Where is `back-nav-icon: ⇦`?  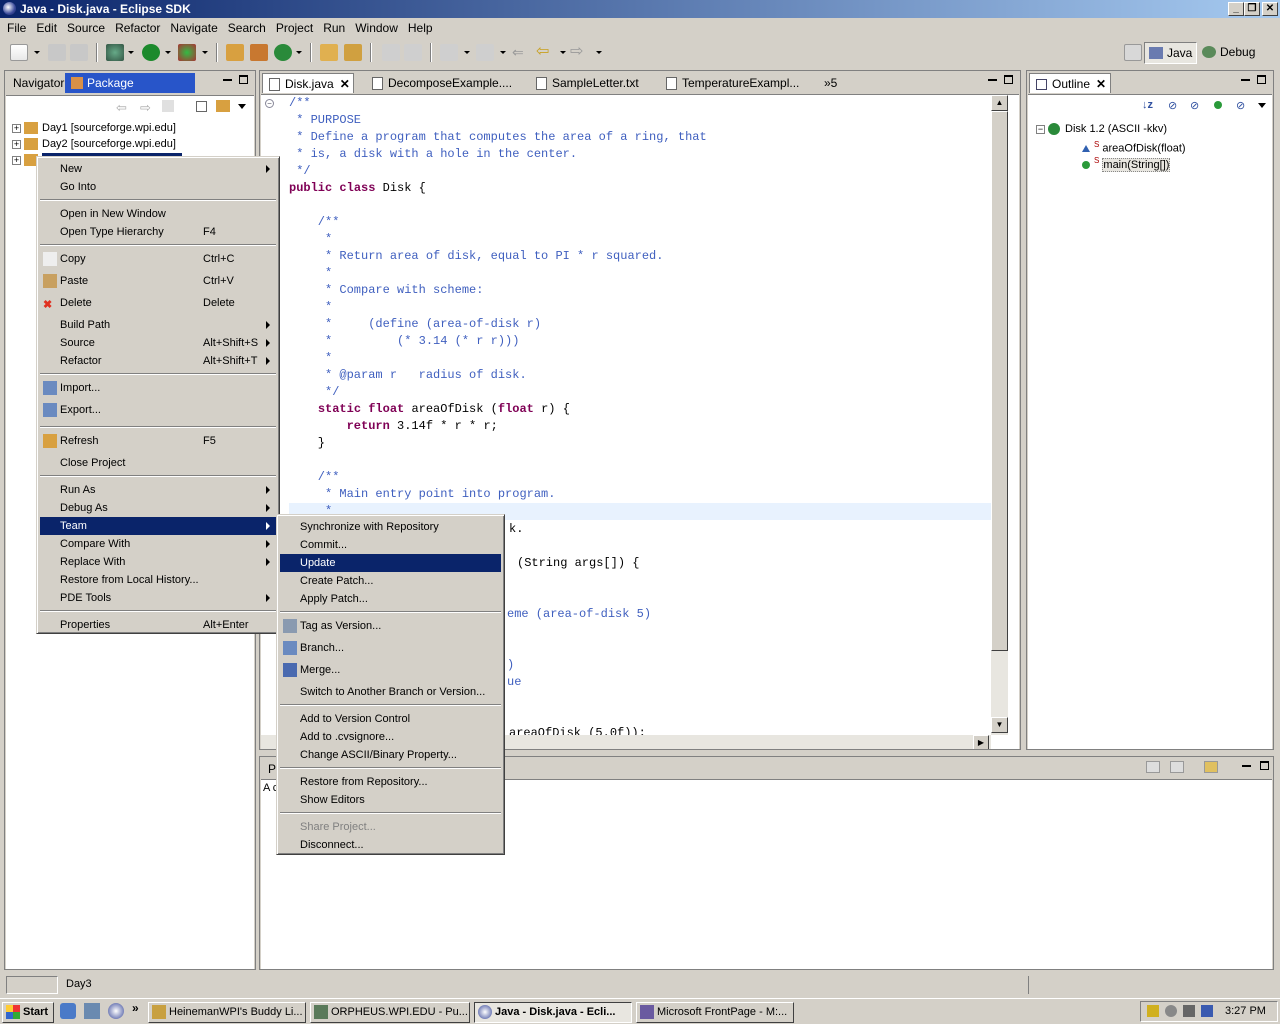
back-nav-icon: ⇦ is located at coordinates (121, 108).